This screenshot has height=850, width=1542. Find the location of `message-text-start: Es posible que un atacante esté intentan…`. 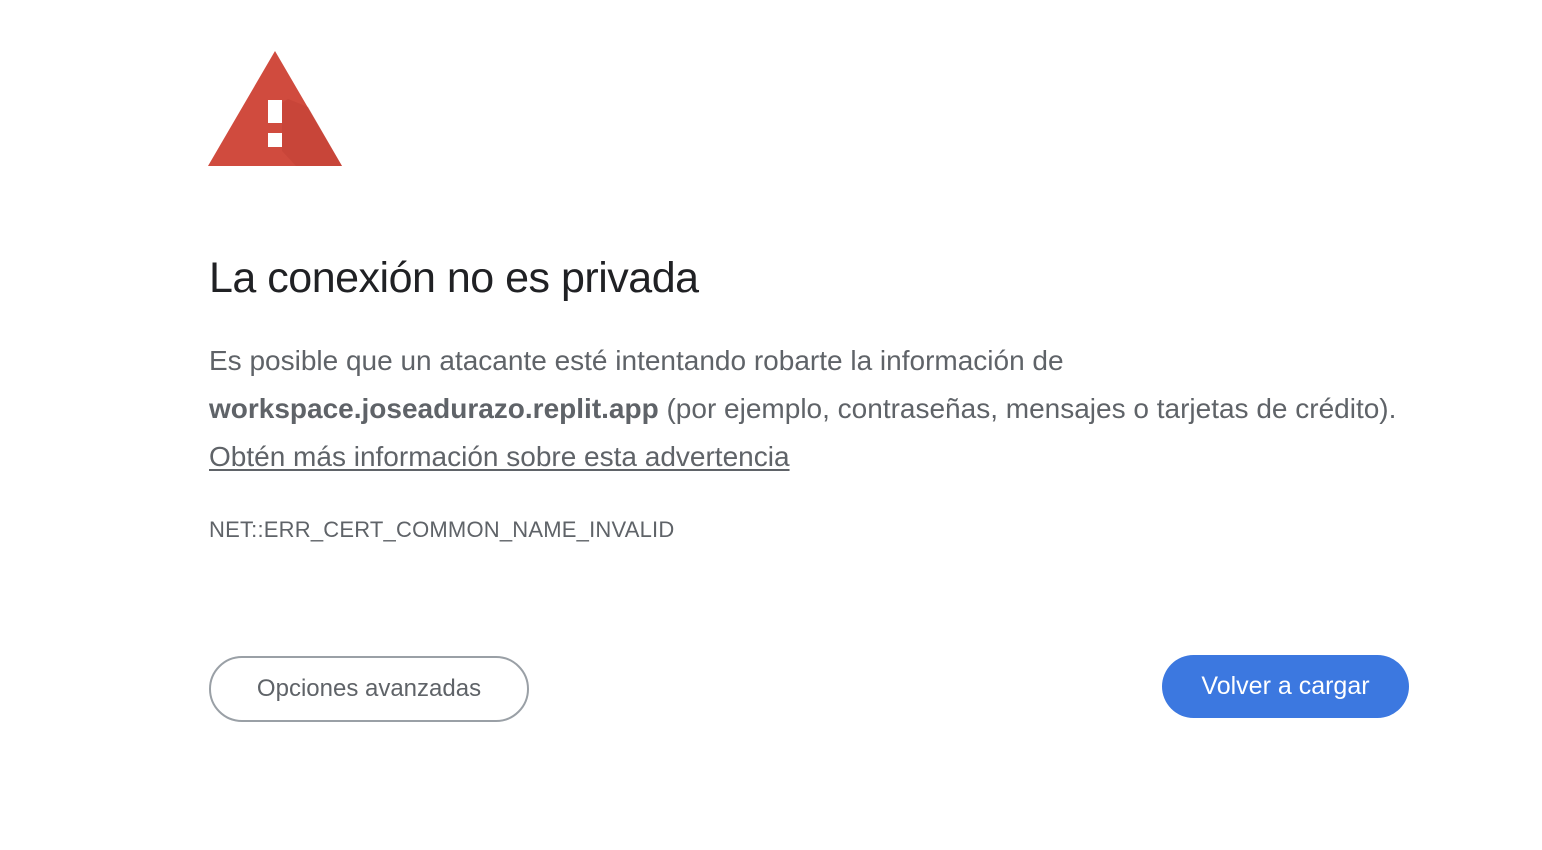

message-text-start: Es posible que un atacante esté intentan… is located at coordinates (636, 360).